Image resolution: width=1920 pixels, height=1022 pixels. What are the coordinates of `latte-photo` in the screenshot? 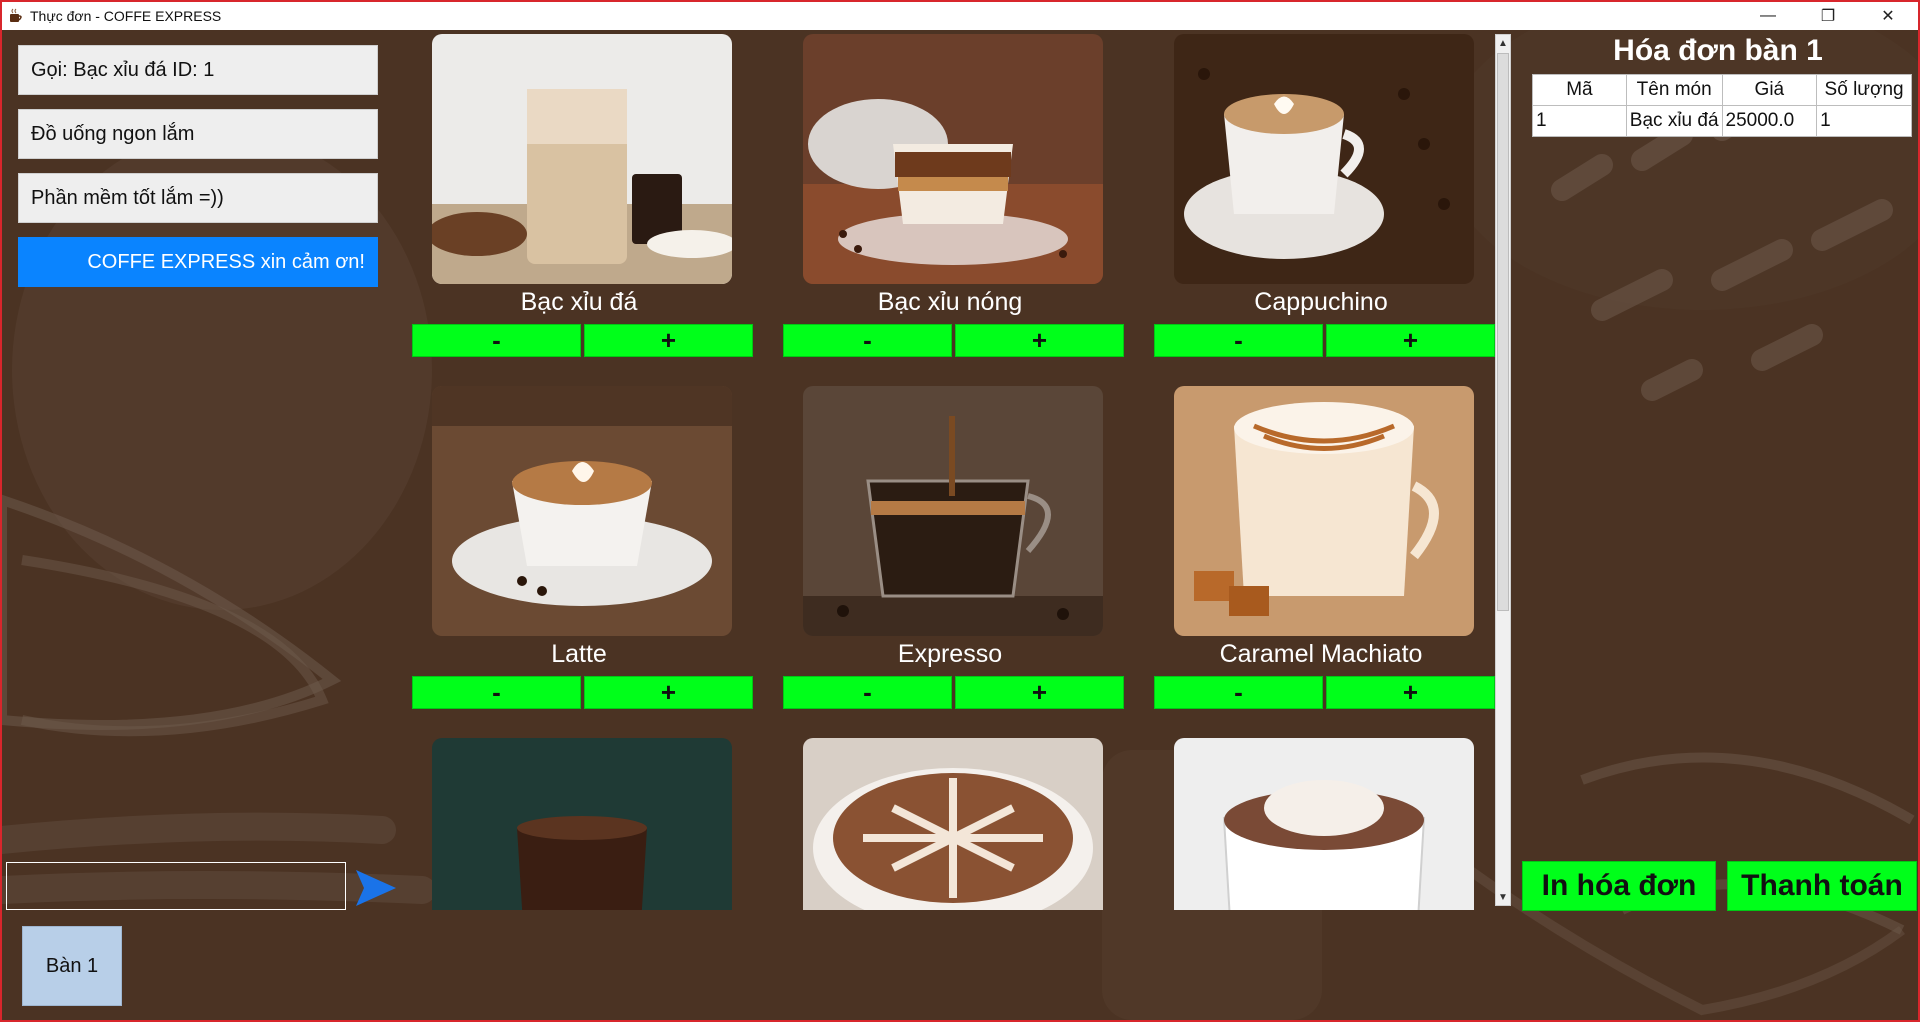 It's located at (582, 511).